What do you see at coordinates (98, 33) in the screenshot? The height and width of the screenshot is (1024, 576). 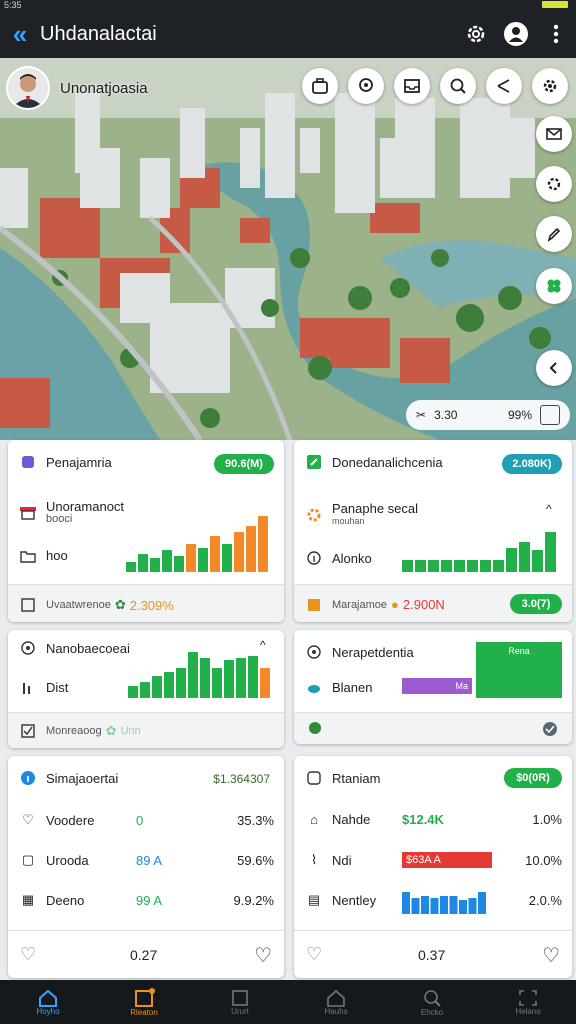 I see `page-title: Uhdanalactai` at bounding box center [98, 33].